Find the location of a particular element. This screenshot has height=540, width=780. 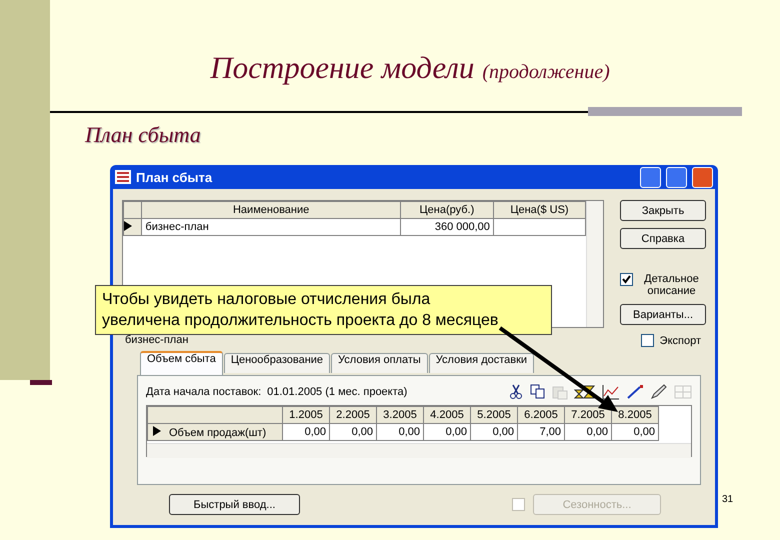

column-header: 2.2005 is located at coordinates (353, 415).